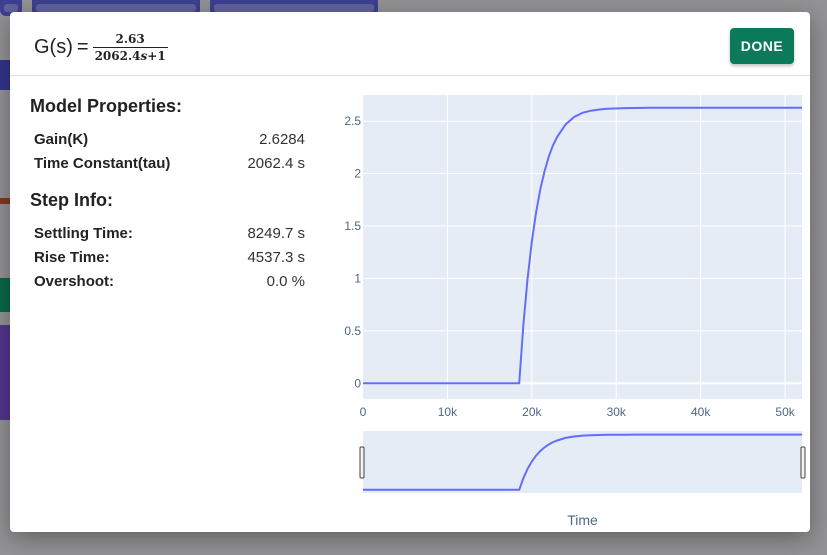 The height and width of the screenshot is (555, 827). What do you see at coordinates (617, 412) in the screenshot?
I see `x-tick-label: 30k` at bounding box center [617, 412].